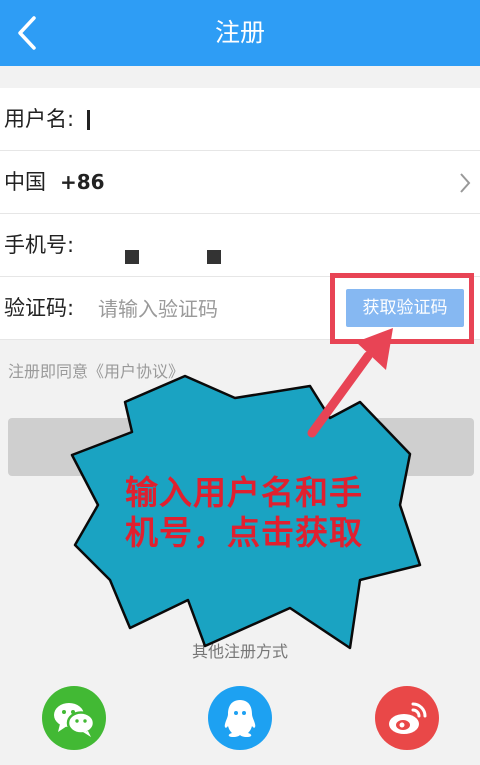 The image size is (480, 765). Describe the element at coordinates (39, 119) in the screenshot. I see `username-label: 用户名:` at that location.